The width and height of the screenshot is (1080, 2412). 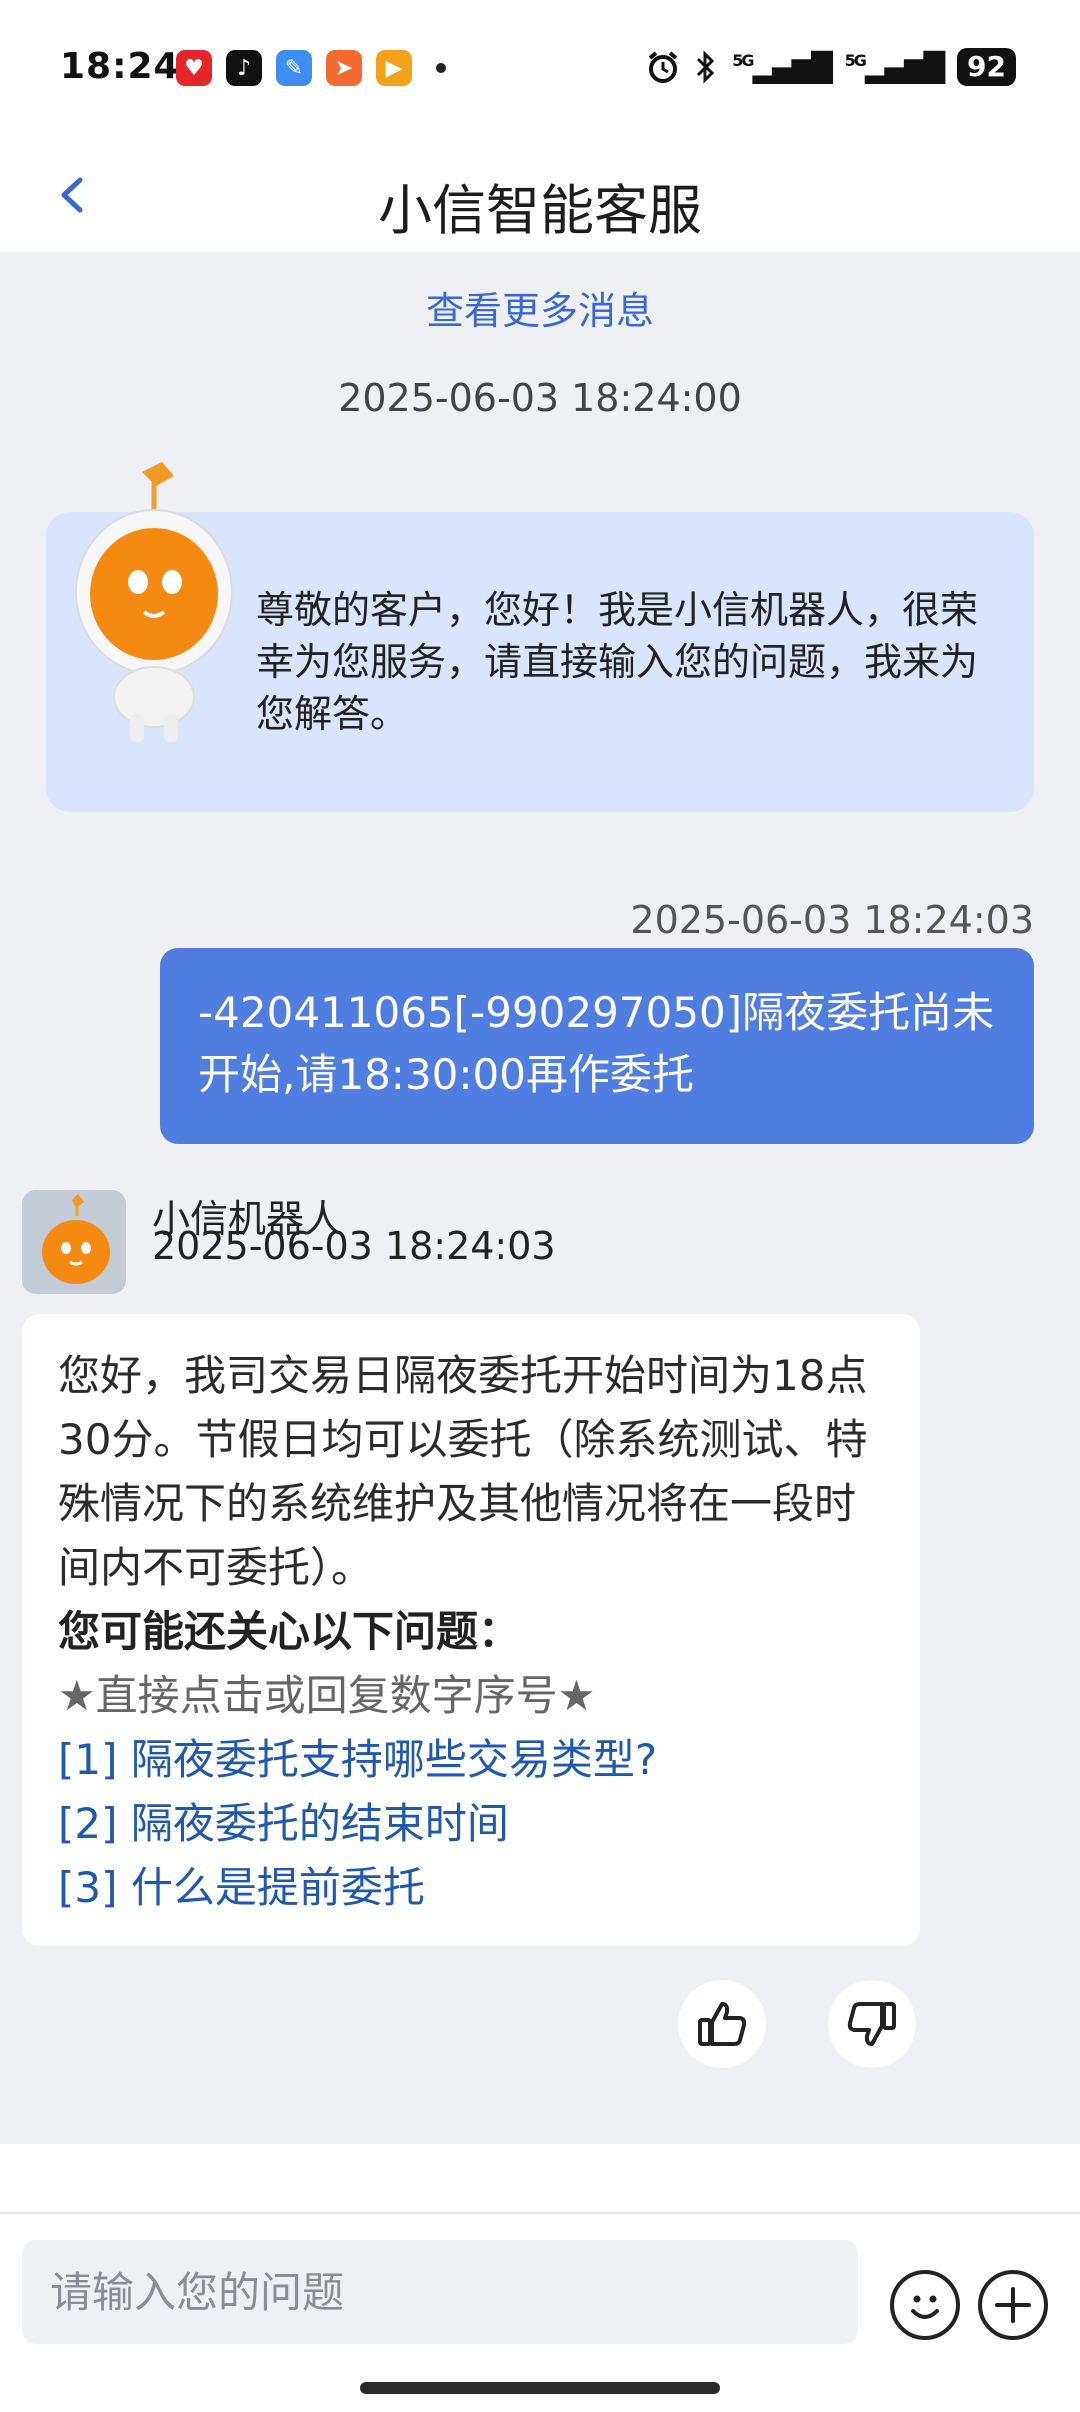 I want to click on tiktok-icon: ♪, so click(x=244, y=68).